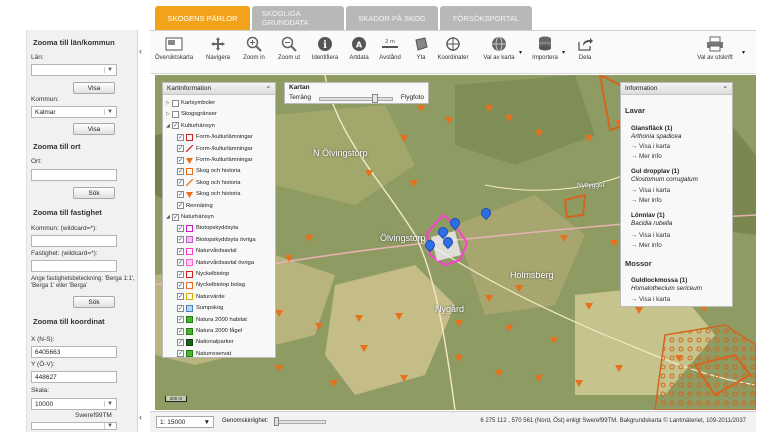 Image resolution: width=768 pixels, height=432 pixels. I want to click on dela-button: Dela, so click(585, 48).